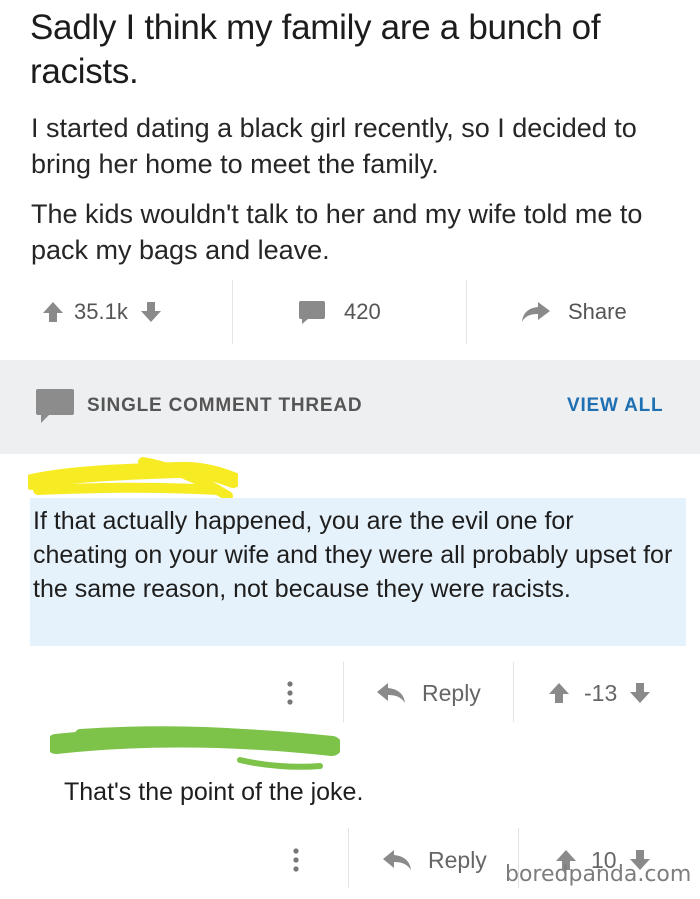  I want to click on comment-bubble-icon, so click(312, 312).